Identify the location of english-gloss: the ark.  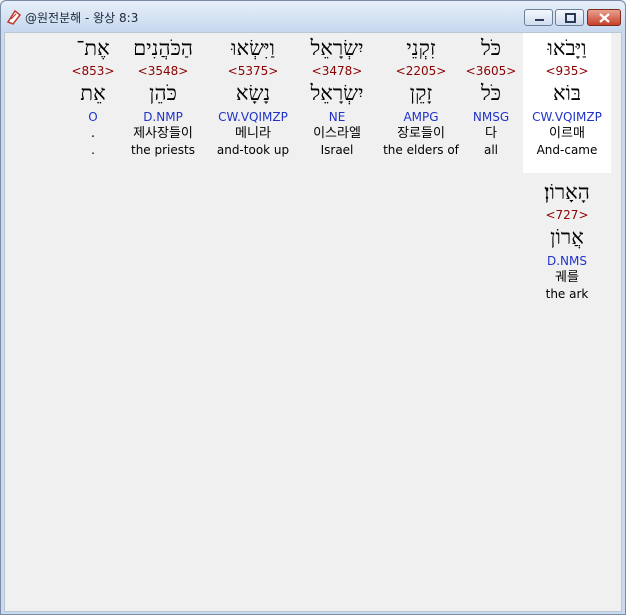
(567, 294).